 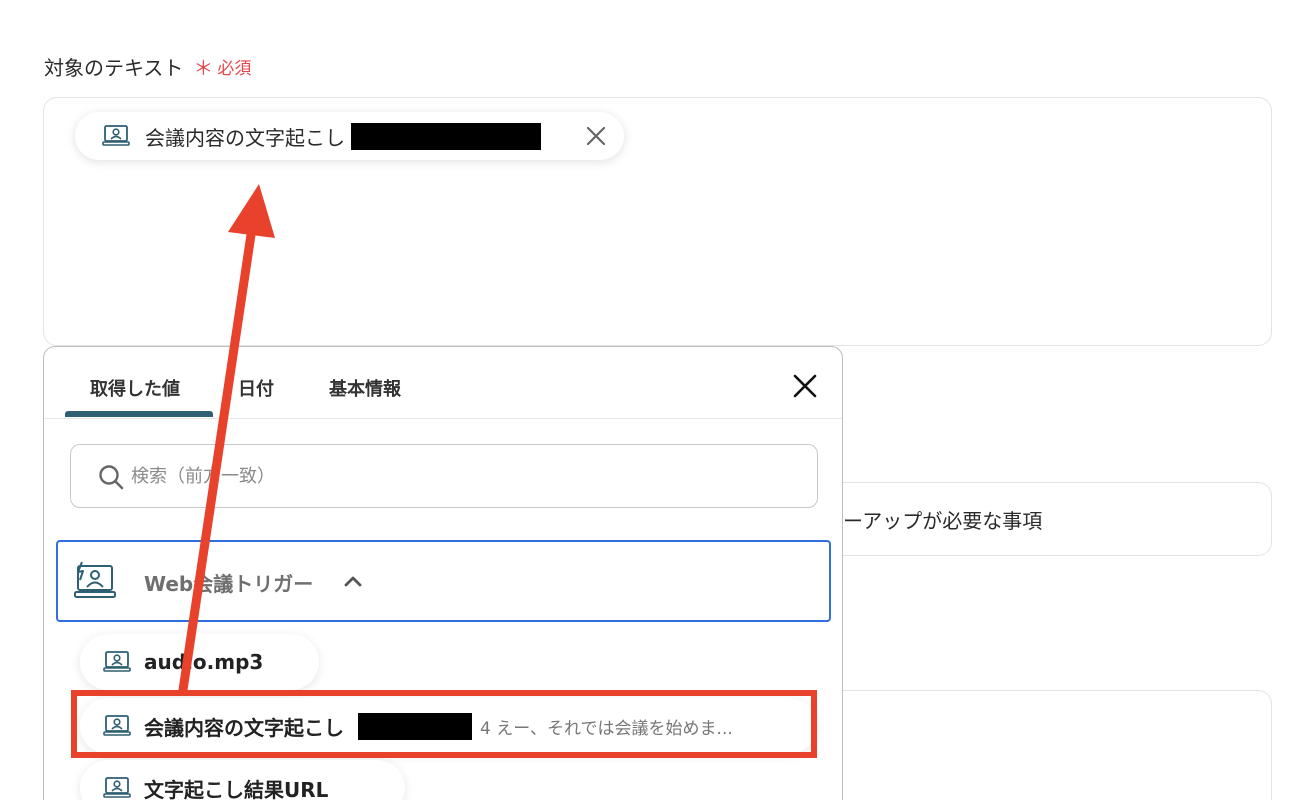 What do you see at coordinates (114, 68) in the screenshot?
I see `field-label-text: 対象のテキスト` at bounding box center [114, 68].